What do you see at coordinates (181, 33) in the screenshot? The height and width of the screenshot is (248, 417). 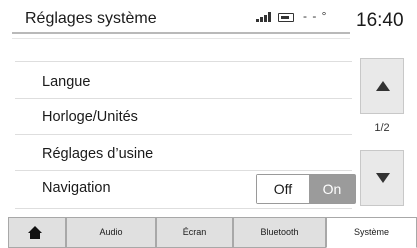 I see `header-divider` at bounding box center [181, 33].